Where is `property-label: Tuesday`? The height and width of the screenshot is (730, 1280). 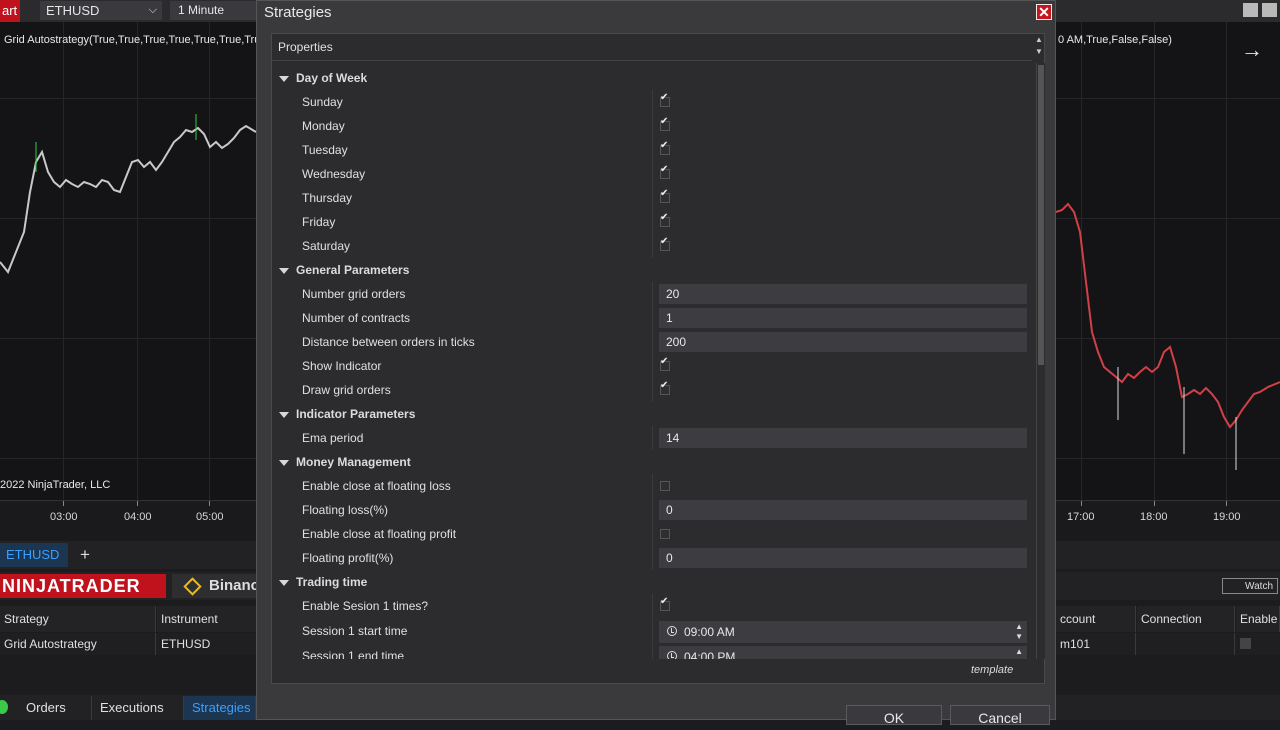 property-label: Tuesday is located at coordinates (325, 150).